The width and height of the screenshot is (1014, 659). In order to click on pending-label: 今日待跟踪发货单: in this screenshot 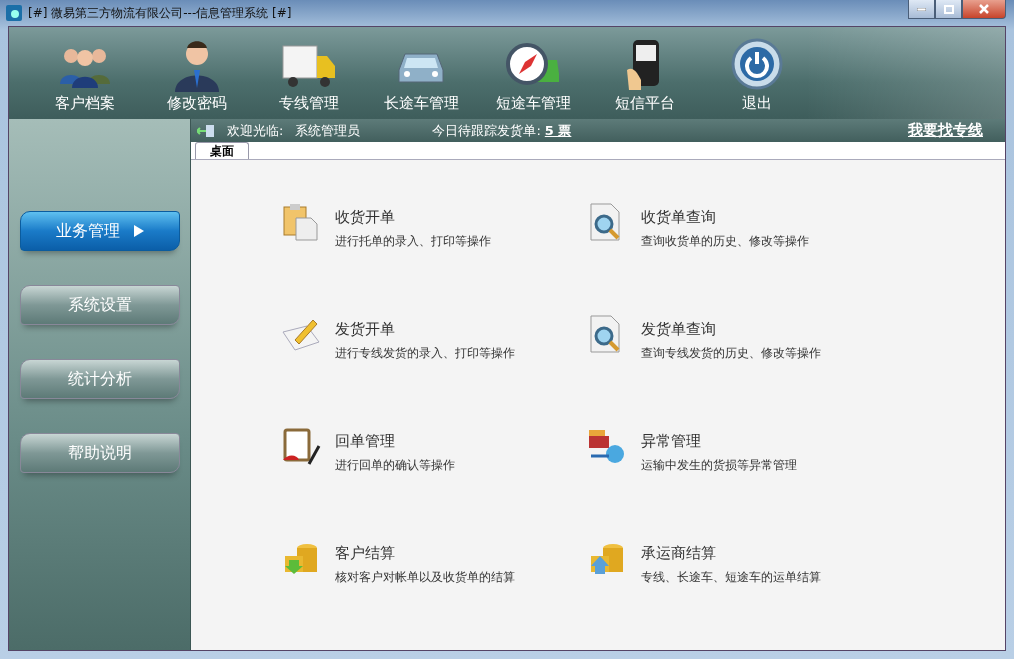, I will do `click(486, 130)`.